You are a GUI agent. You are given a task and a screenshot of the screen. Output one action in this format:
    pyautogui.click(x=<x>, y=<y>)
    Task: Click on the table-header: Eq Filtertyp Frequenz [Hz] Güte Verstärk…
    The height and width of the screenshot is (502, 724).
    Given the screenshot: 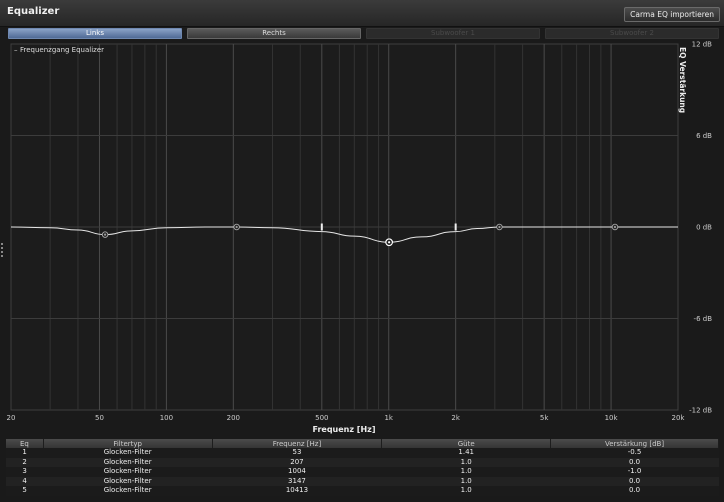 What is the action you would take?
    pyautogui.click(x=362, y=443)
    